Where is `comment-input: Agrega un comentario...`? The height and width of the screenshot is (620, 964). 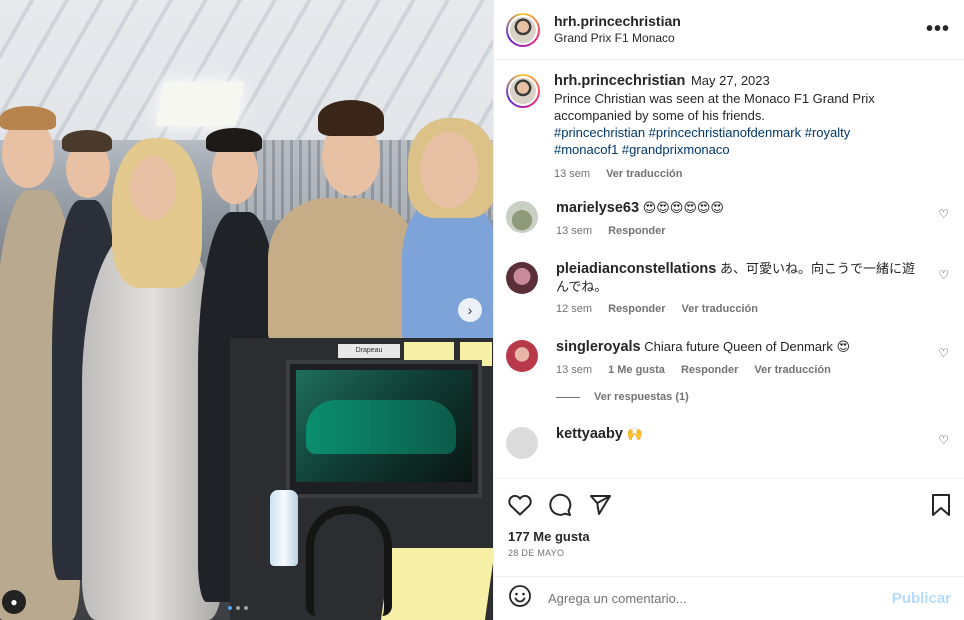 comment-input: Agrega un comentario... is located at coordinates (720, 598).